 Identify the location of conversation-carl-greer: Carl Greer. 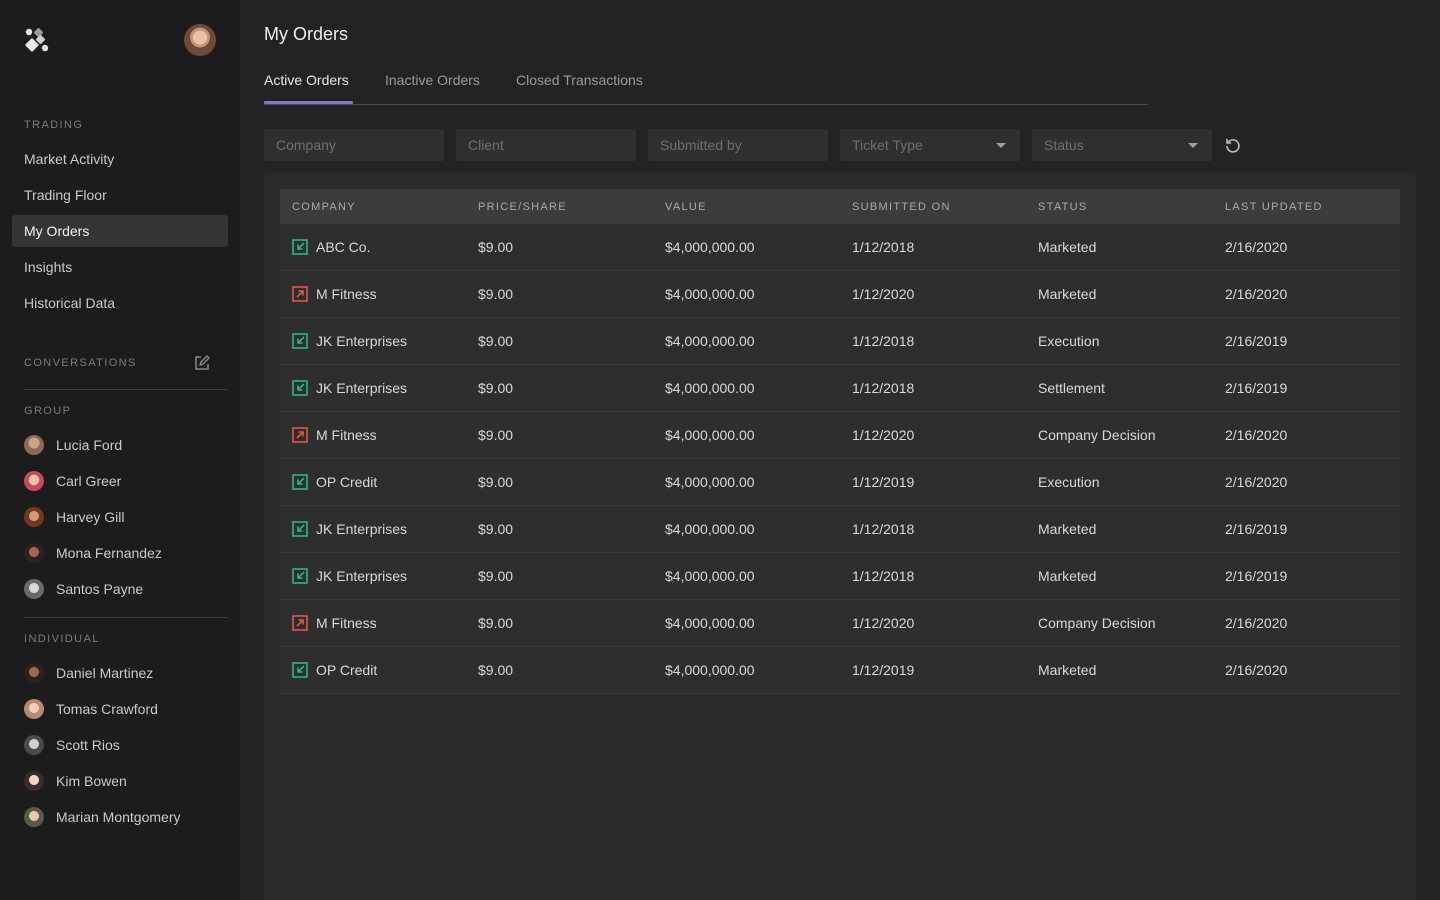
(72, 481).